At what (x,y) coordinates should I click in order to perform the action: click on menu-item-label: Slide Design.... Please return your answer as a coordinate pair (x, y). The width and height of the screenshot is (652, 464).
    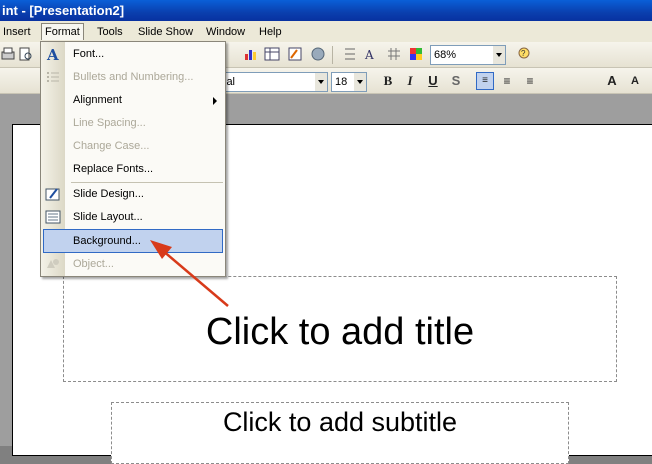
    Looking at the image, I should click on (108, 194).